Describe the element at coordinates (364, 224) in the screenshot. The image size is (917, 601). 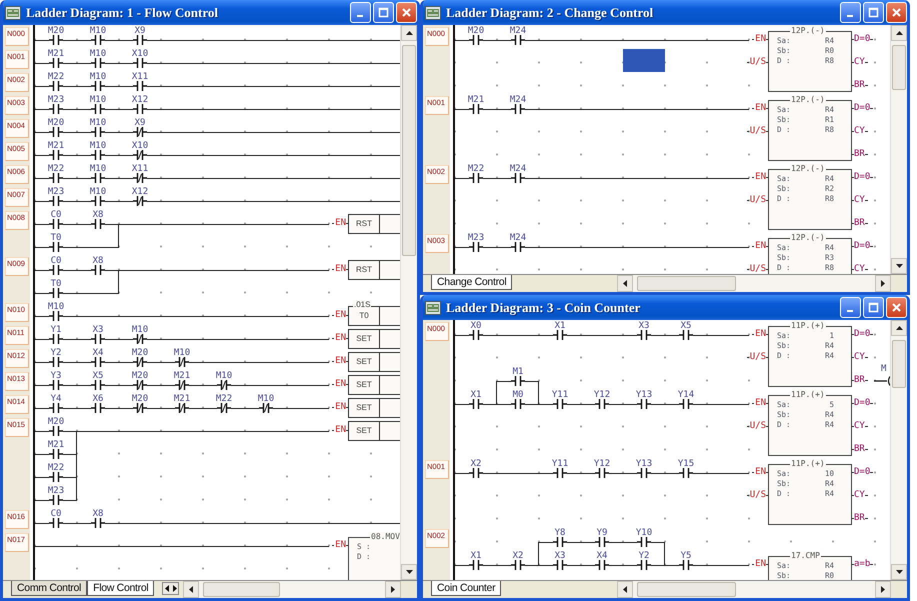
I see `instruction-name: RST` at that location.